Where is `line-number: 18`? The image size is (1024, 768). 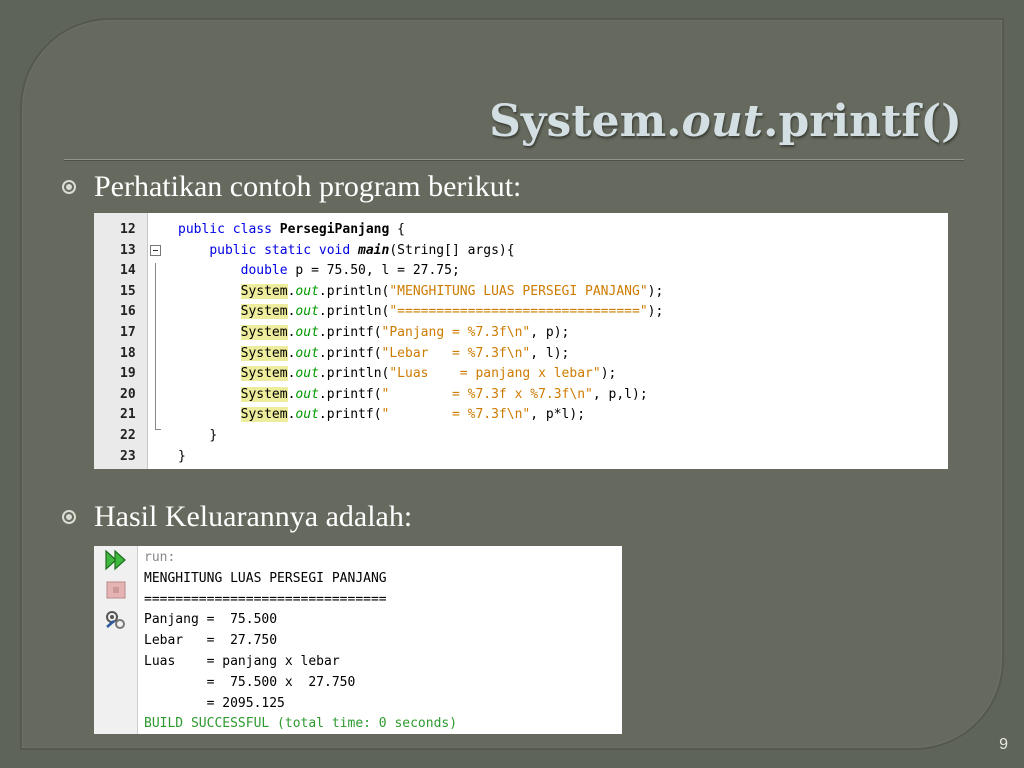
line-number: 18 is located at coordinates (128, 353).